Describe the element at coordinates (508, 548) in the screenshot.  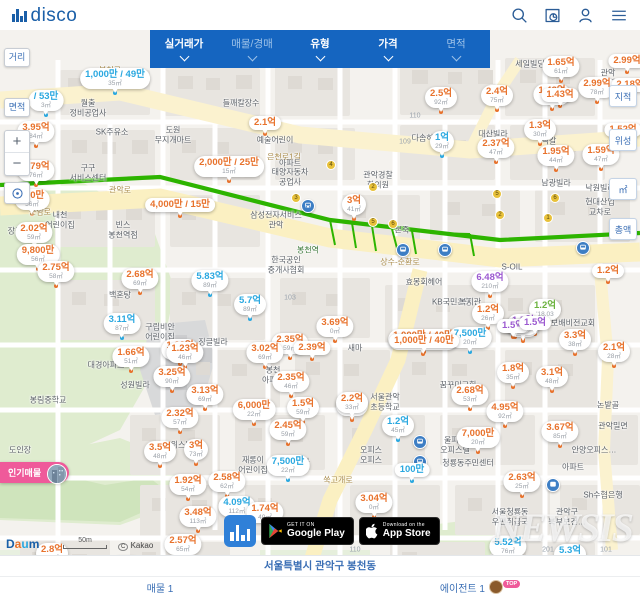
I see `price-marker-80: 5.52억 76㎡` at that location.